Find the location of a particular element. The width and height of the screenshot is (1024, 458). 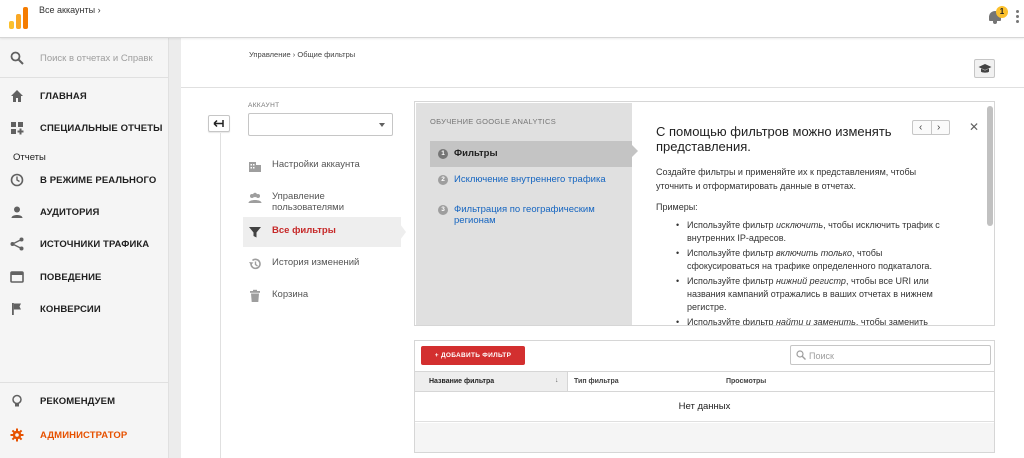

arrow-left-icon is located at coordinates (218, 123).